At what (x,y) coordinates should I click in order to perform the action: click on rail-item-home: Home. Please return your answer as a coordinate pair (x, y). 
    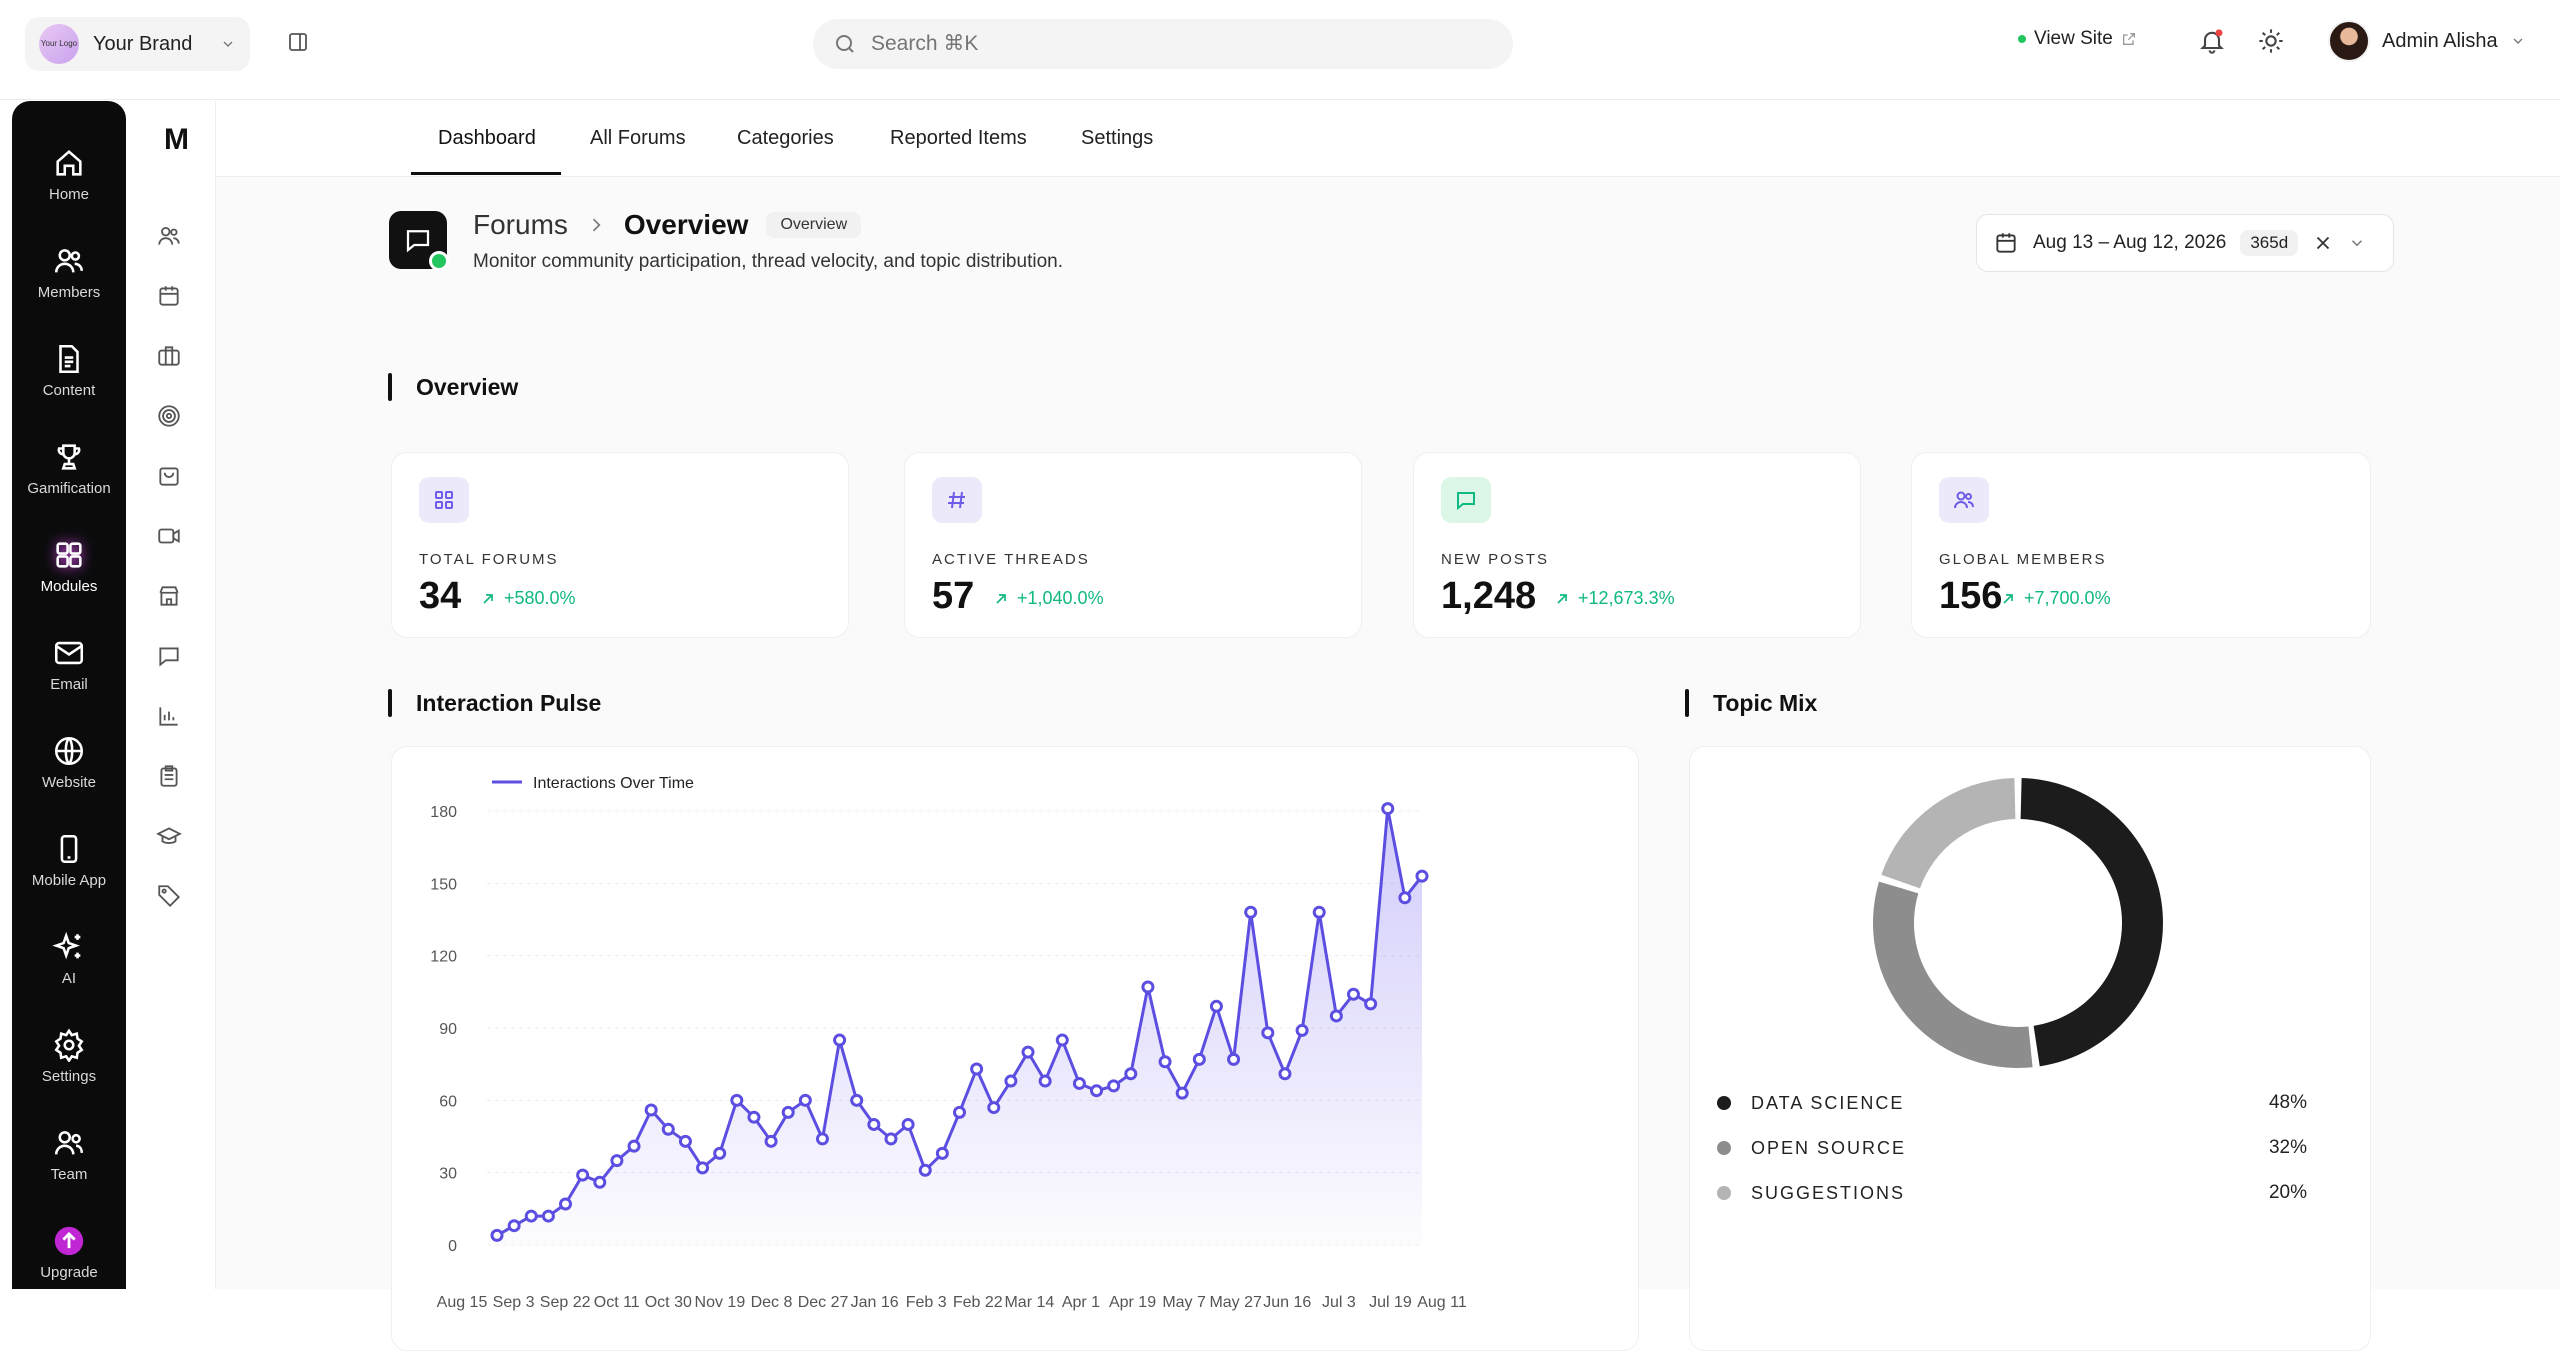
    Looking at the image, I should click on (69, 174).